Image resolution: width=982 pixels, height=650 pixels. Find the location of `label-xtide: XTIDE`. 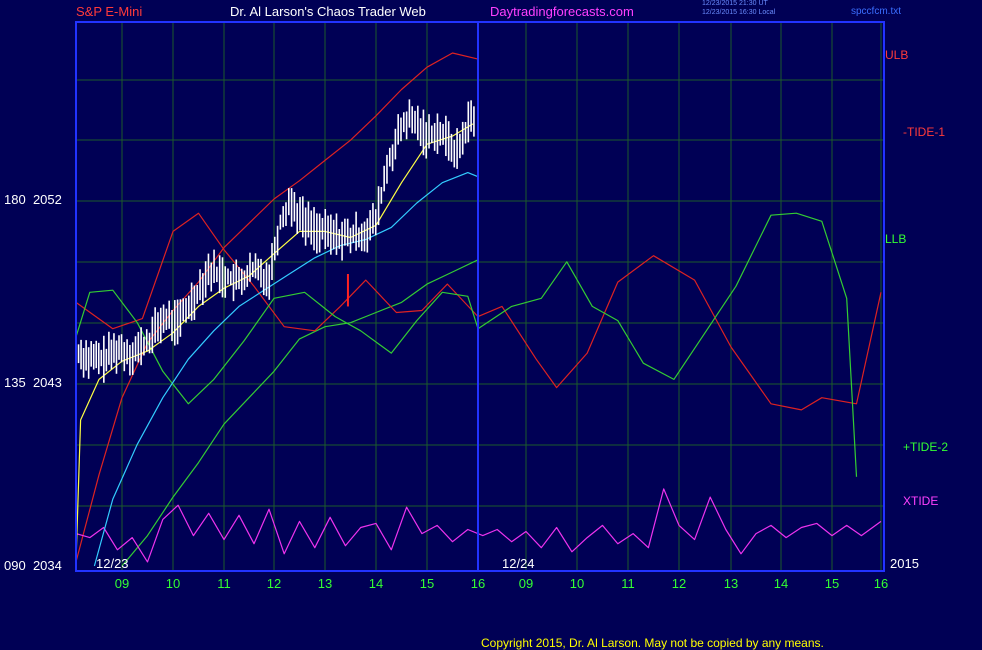

label-xtide: XTIDE is located at coordinates (921, 501).